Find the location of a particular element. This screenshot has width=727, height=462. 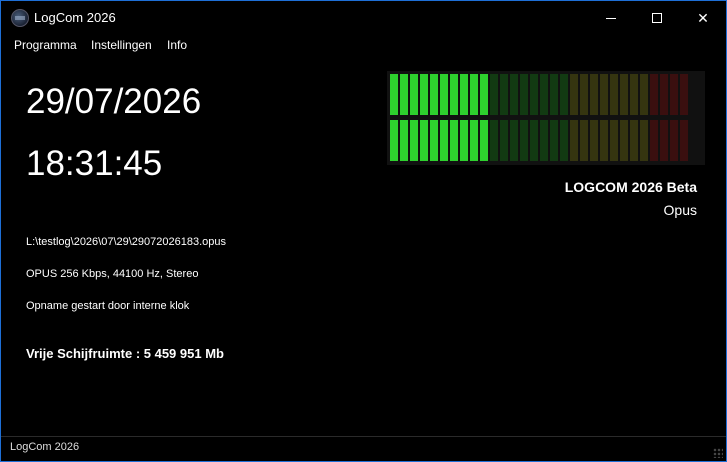

menu-programma: Programma is located at coordinates (45, 45).